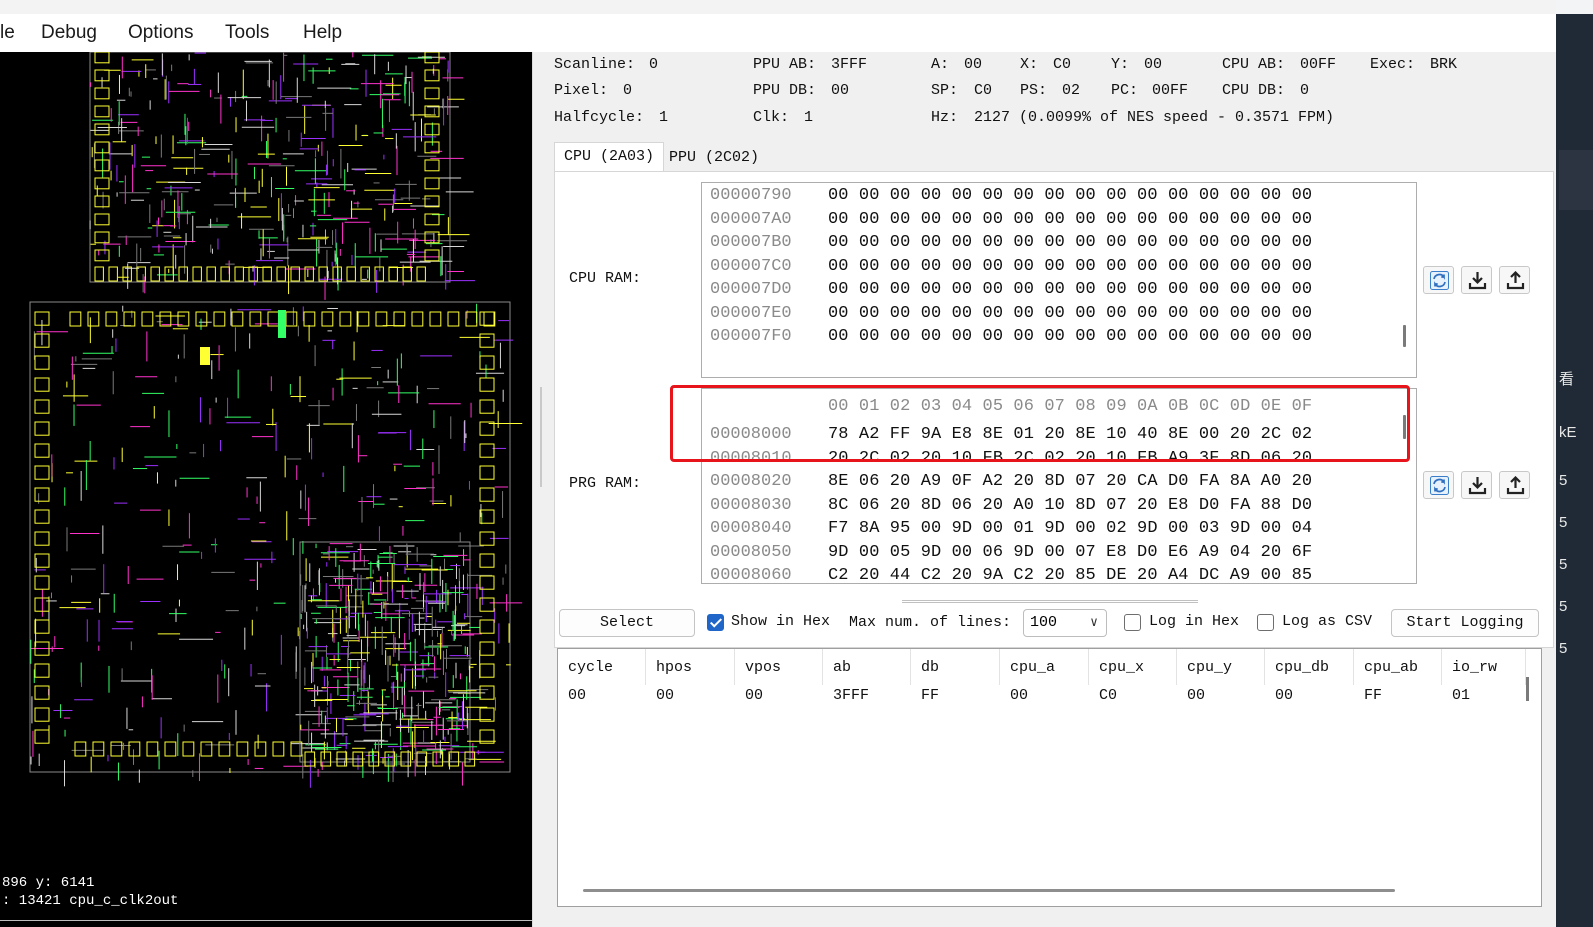  I want to click on ppu-db-value: 00, so click(840, 90).